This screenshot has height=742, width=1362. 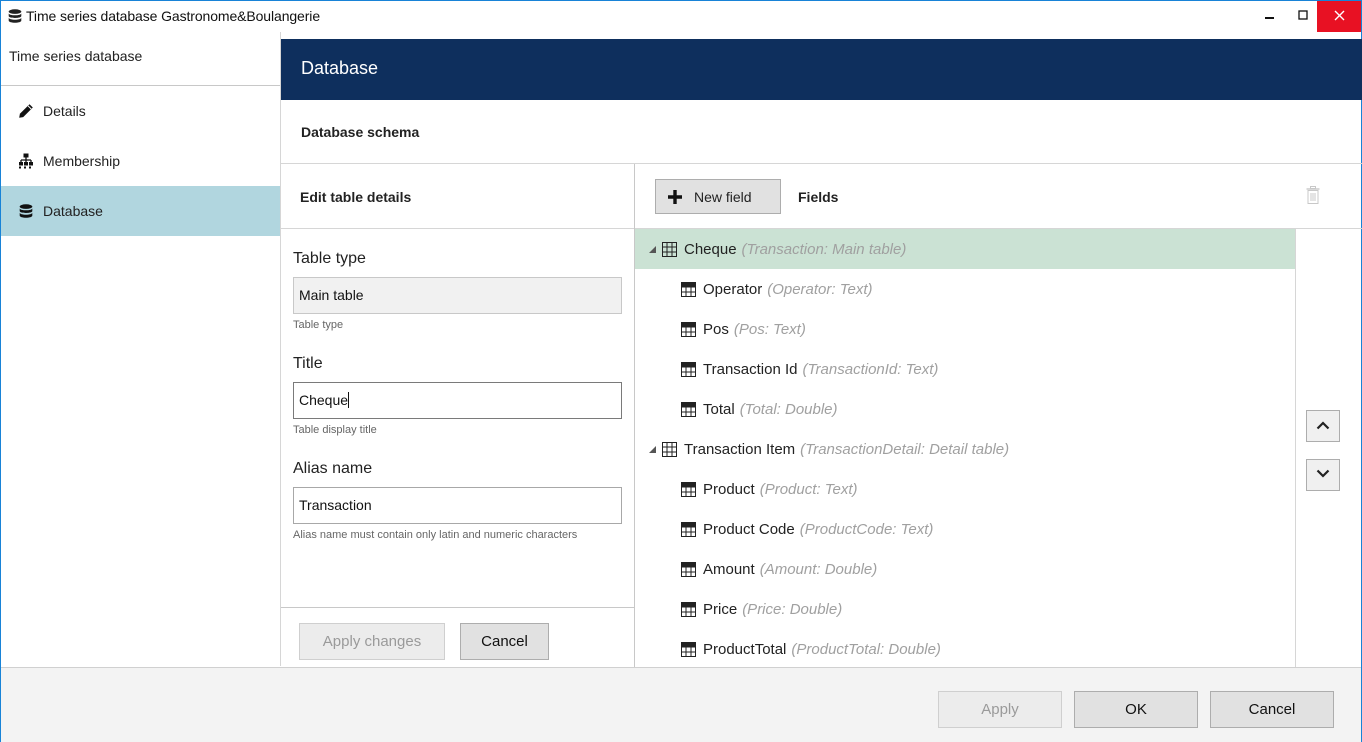 What do you see at coordinates (1329, 448) in the screenshot?
I see `reorder-controls` at bounding box center [1329, 448].